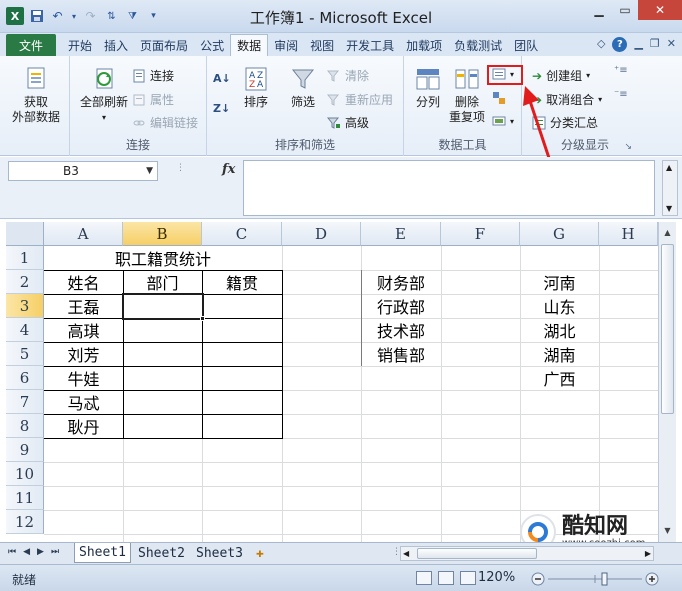 This screenshot has width=682, height=591. Describe the element at coordinates (667, 530) in the screenshot. I see `scroll-down-icon: ▼` at that location.